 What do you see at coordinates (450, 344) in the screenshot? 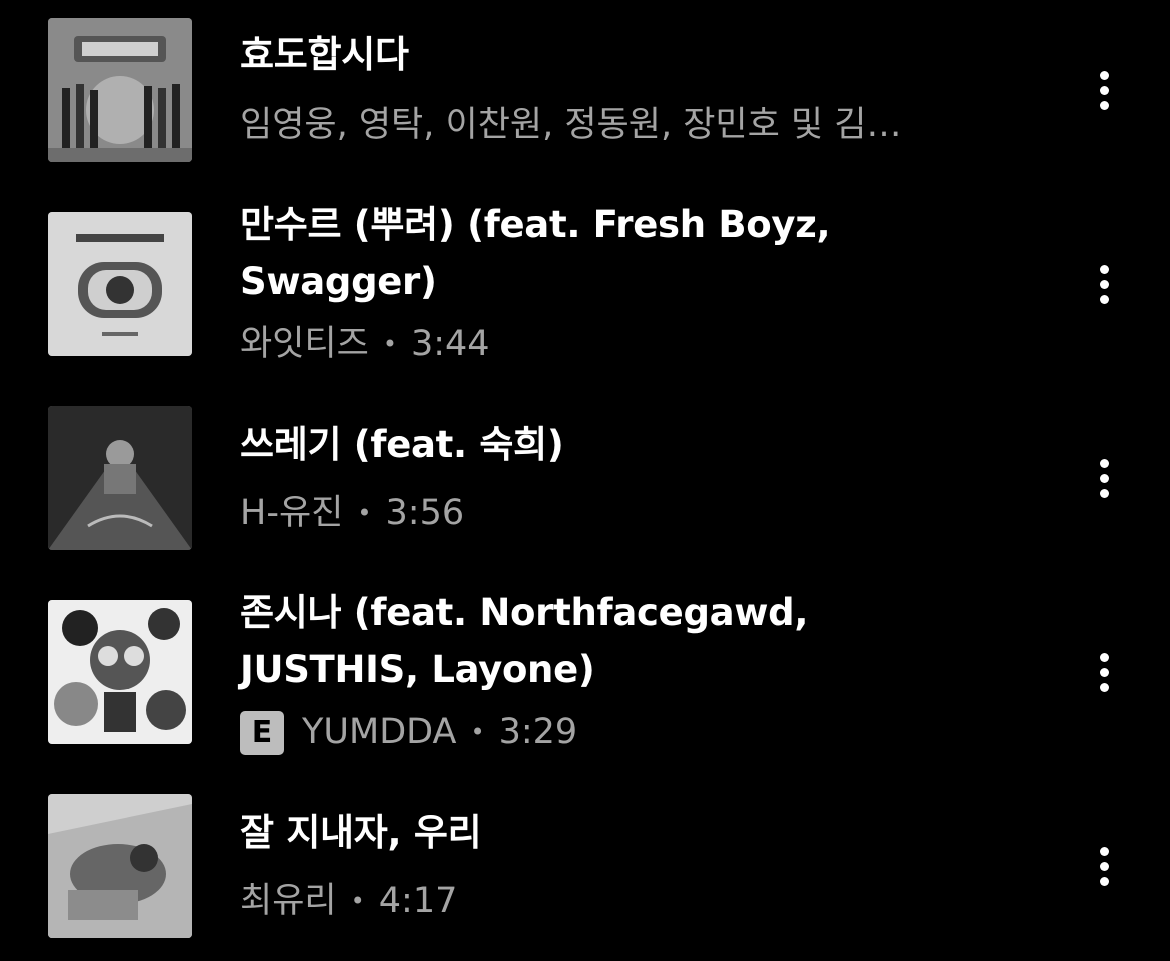
I see `song-duration: 3:44` at bounding box center [450, 344].